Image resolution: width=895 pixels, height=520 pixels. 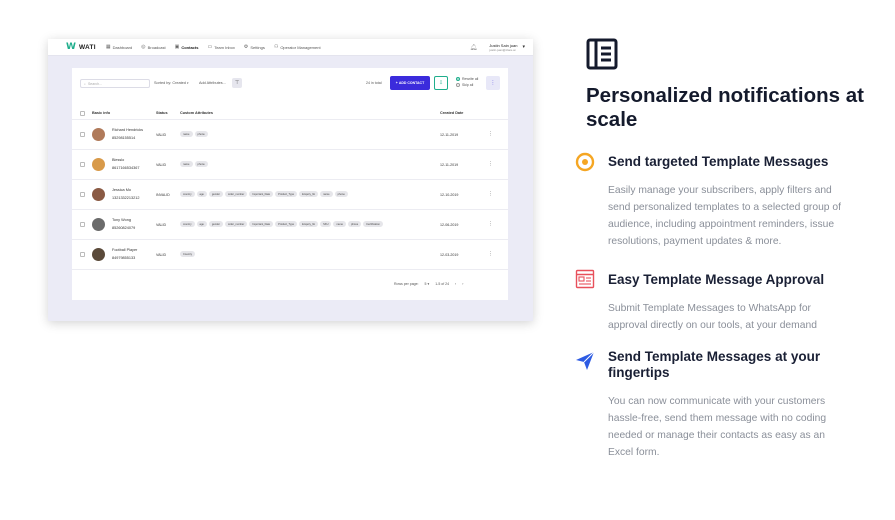 I want to click on import-button: ⇩, so click(x=441, y=83).